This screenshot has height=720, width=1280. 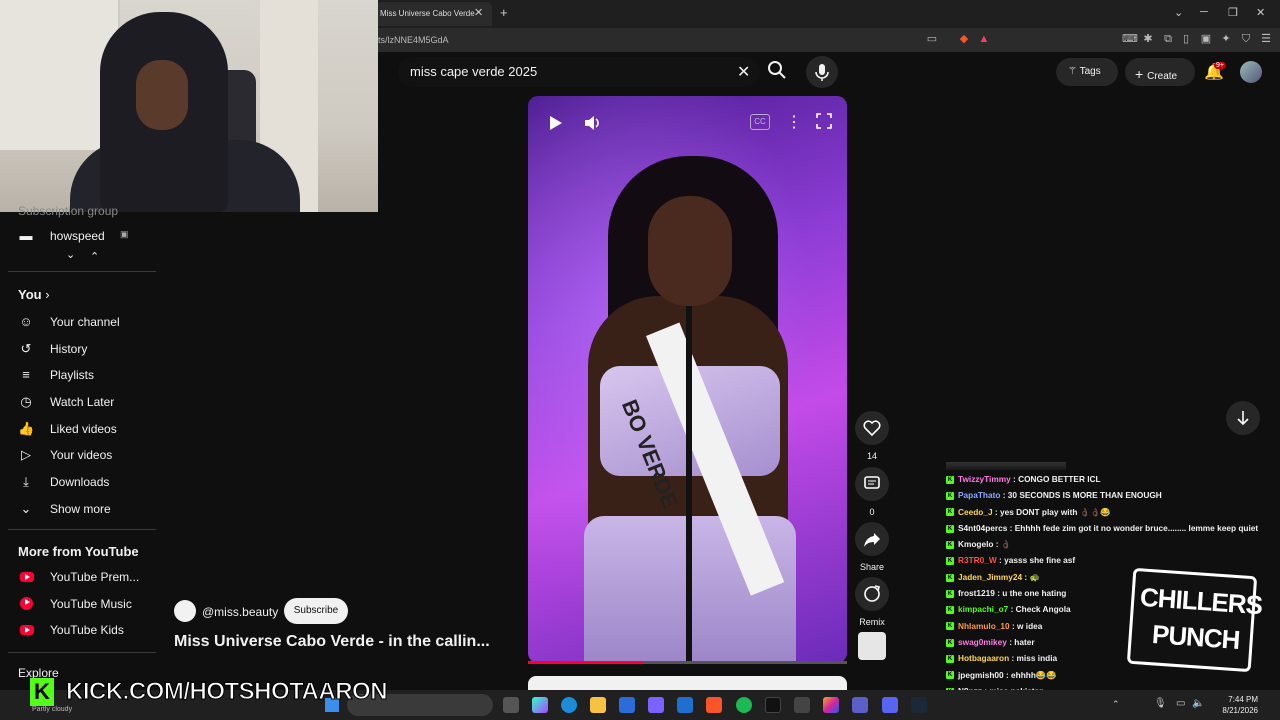 I want to click on chat-username: swag0mikey, so click(x=982, y=642).